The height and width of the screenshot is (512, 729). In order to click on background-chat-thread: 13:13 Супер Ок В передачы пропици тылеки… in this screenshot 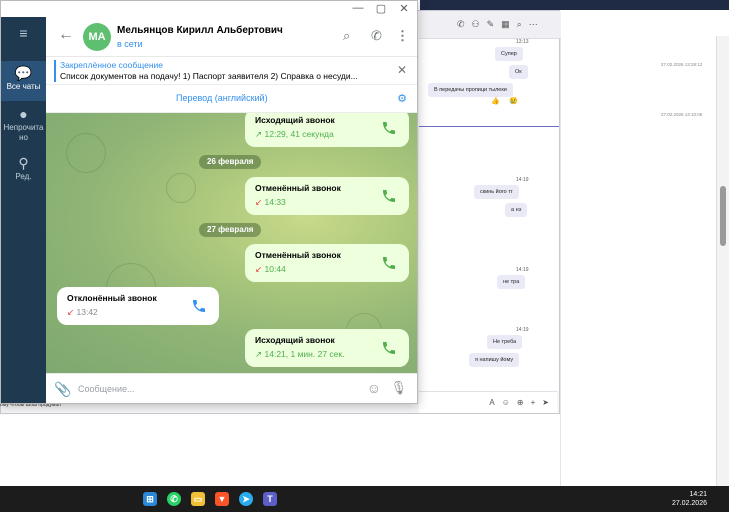, I will do `click(489, 215)`.